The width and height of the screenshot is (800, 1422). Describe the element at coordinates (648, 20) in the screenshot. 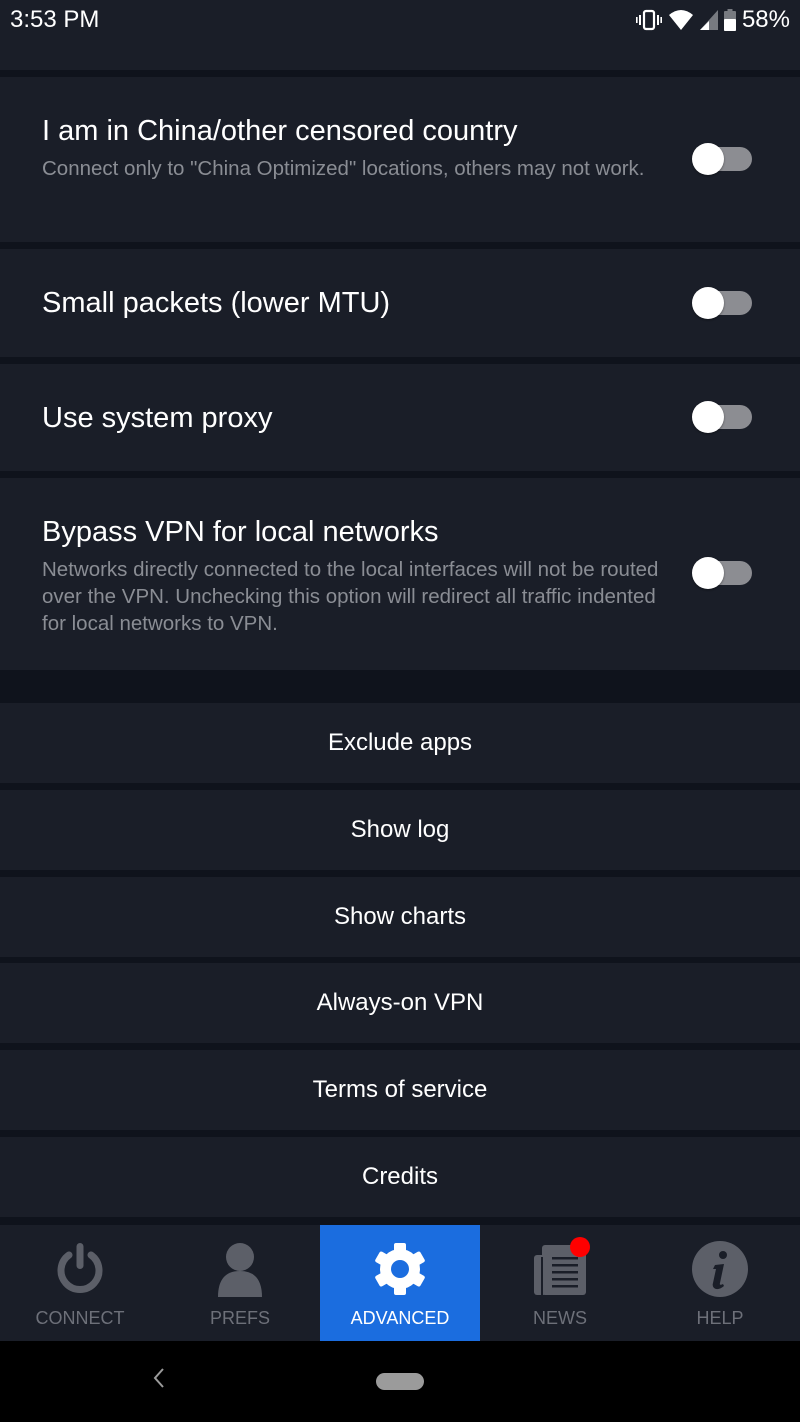

I see `vibrate-icon` at that location.